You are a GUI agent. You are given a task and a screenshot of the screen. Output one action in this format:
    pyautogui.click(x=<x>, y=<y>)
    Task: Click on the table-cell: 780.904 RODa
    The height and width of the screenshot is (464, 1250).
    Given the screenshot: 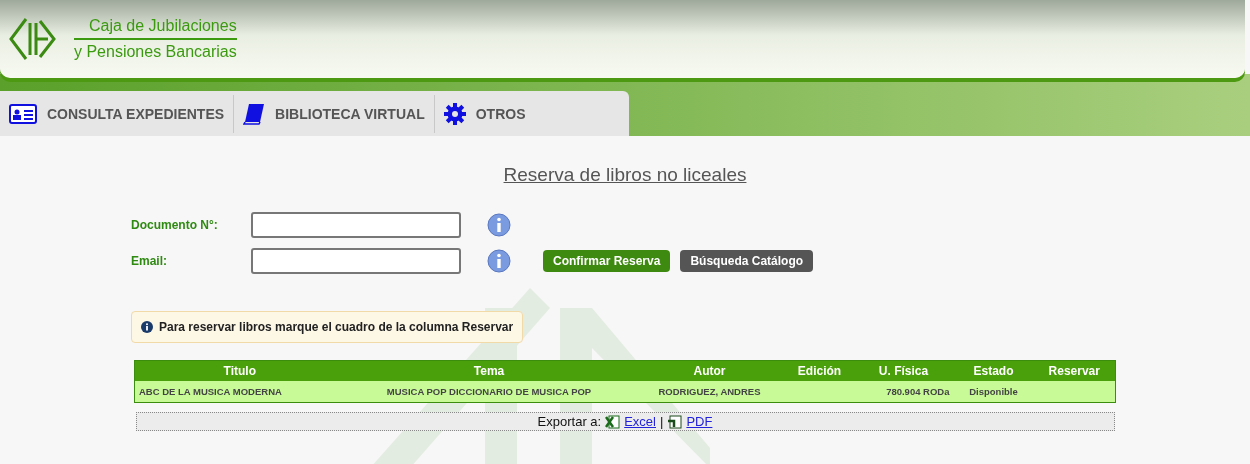 What is the action you would take?
    pyautogui.click(x=903, y=392)
    